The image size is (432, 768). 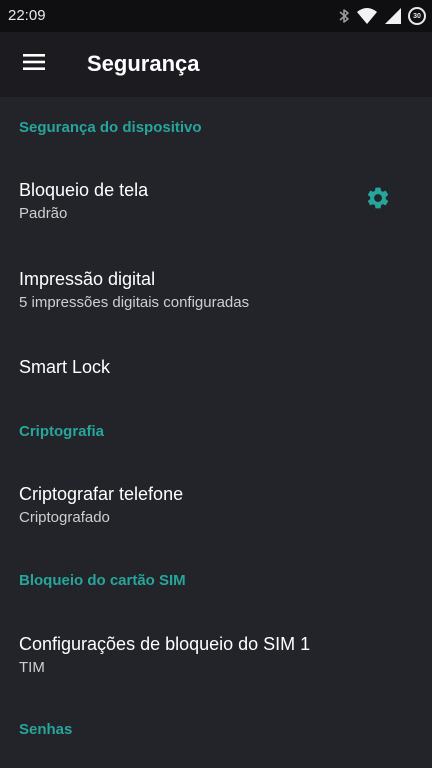 I want to click on battery-level: 30, so click(x=417, y=16).